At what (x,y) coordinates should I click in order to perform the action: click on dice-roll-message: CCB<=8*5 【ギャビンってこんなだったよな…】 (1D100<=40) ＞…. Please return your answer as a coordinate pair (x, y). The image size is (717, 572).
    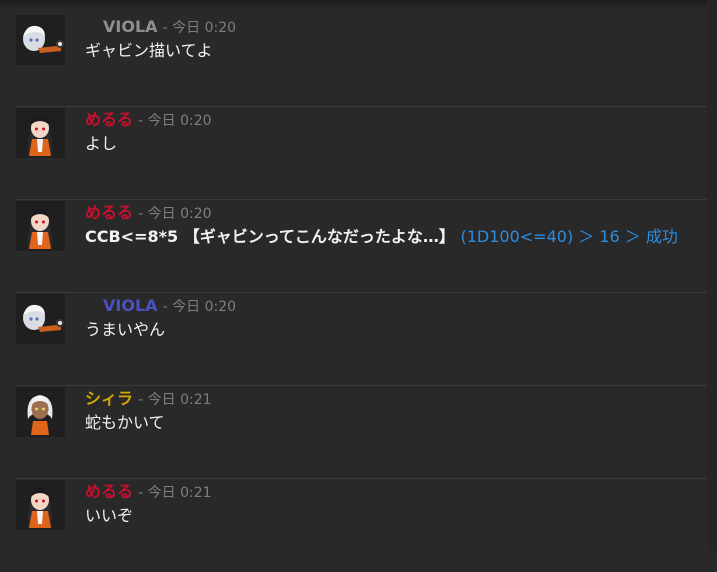
    Looking at the image, I should click on (381, 237).